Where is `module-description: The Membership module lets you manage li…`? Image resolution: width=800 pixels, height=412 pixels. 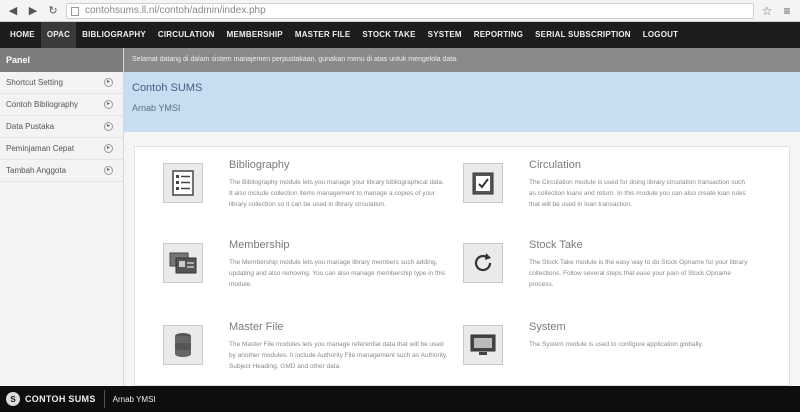 module-description: The Membership module lets you manage li… is located at coordinates (337, 273).